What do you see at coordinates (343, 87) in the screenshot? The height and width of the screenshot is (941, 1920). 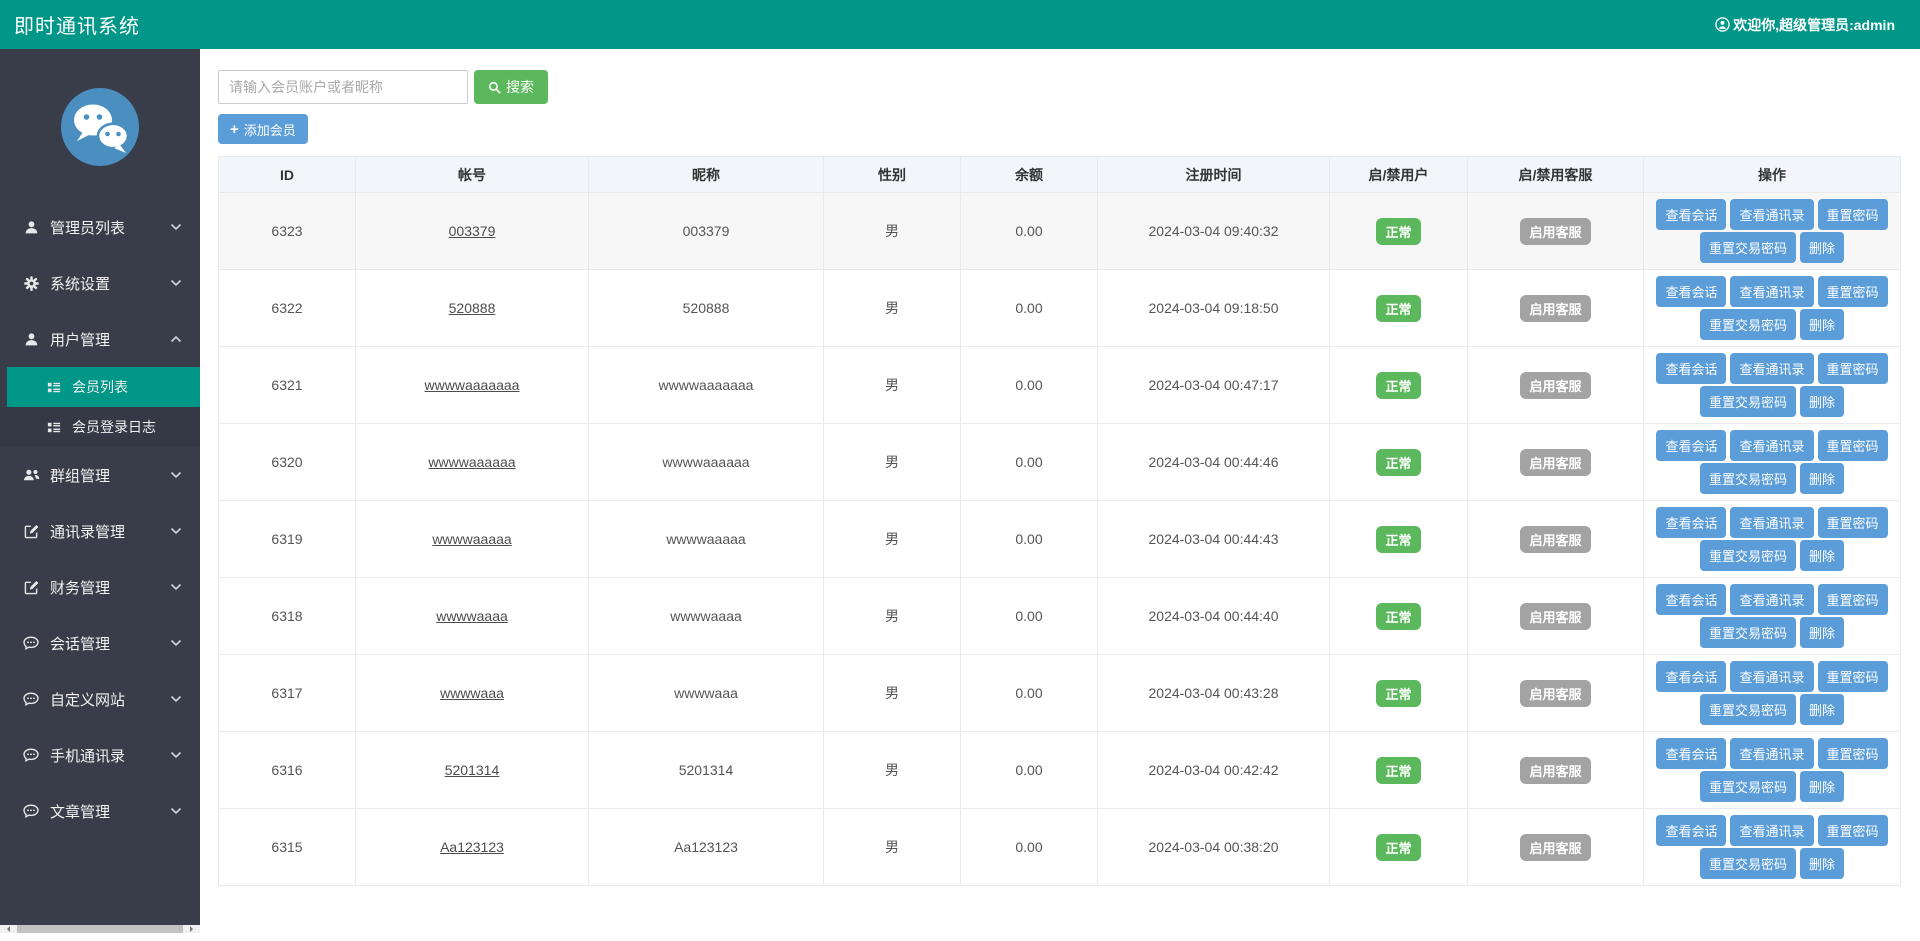 I see `search-input` at bounding box center [343, 87].